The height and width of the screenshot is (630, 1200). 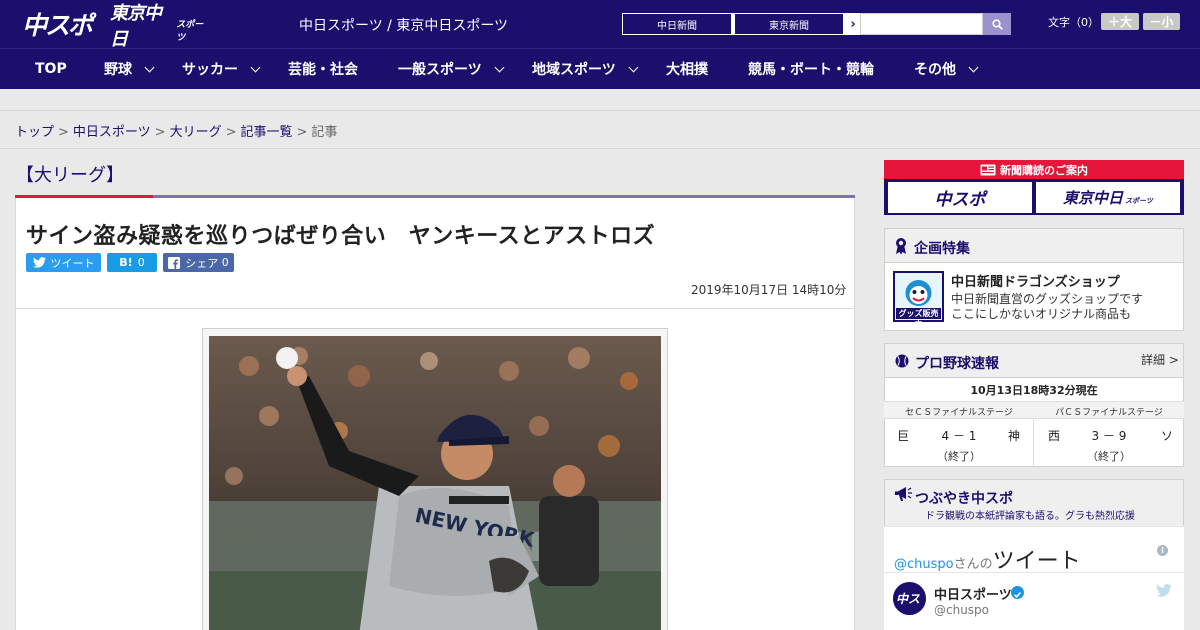 I want to click on hatena-count: 0, so click(x=141, y=262).